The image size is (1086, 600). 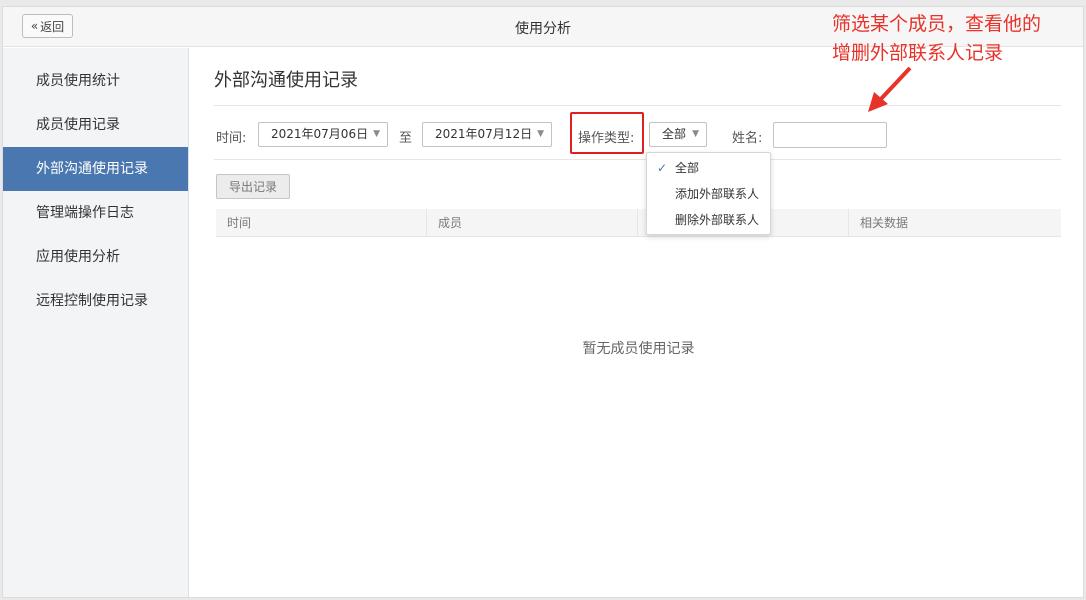 I want to click on end-date-picker: 2021年07月12日 ▼, so click(x=487, y=134).